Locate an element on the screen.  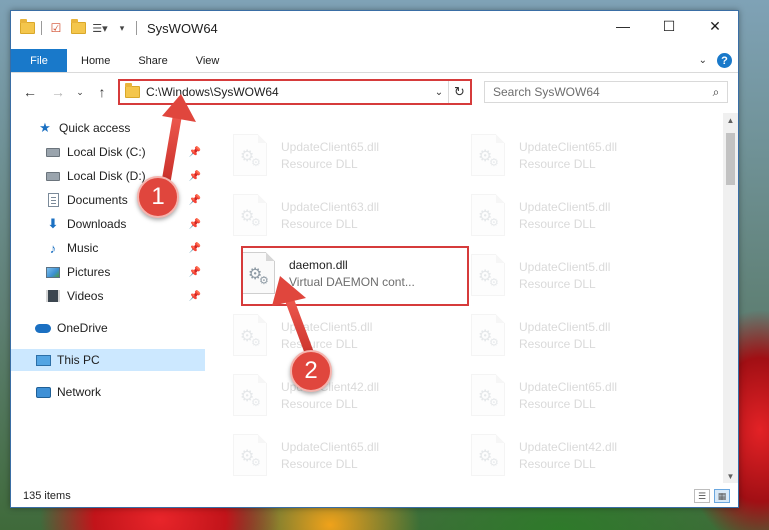
tab-view: View is located at coordinates (208, 60).